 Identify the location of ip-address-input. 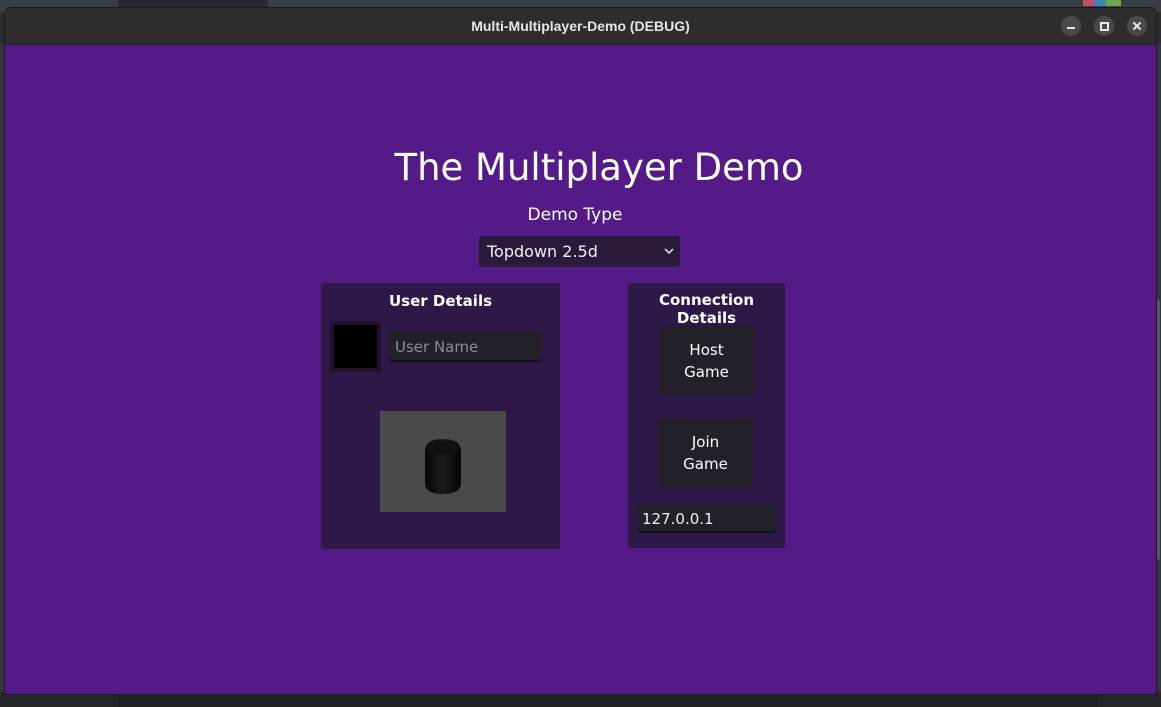
(707, 518).